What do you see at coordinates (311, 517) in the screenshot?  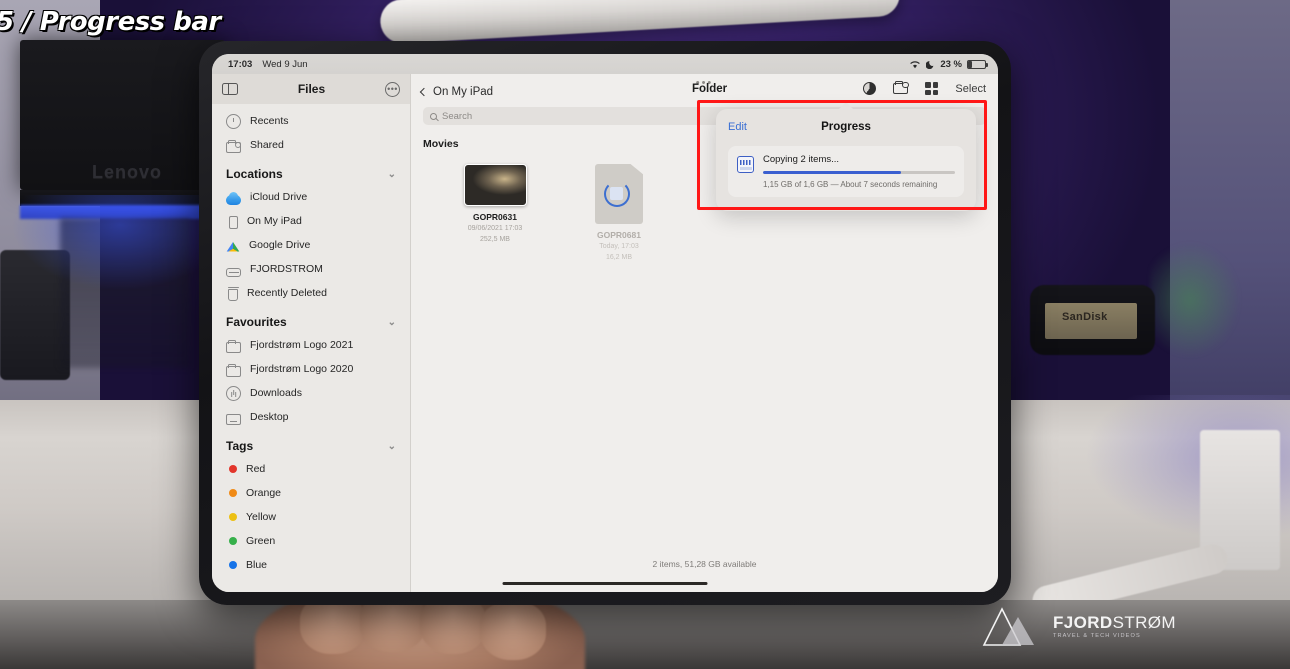 I see `sidebar-item-tag-yellow: Yellow` at bounding box center [311, 517].